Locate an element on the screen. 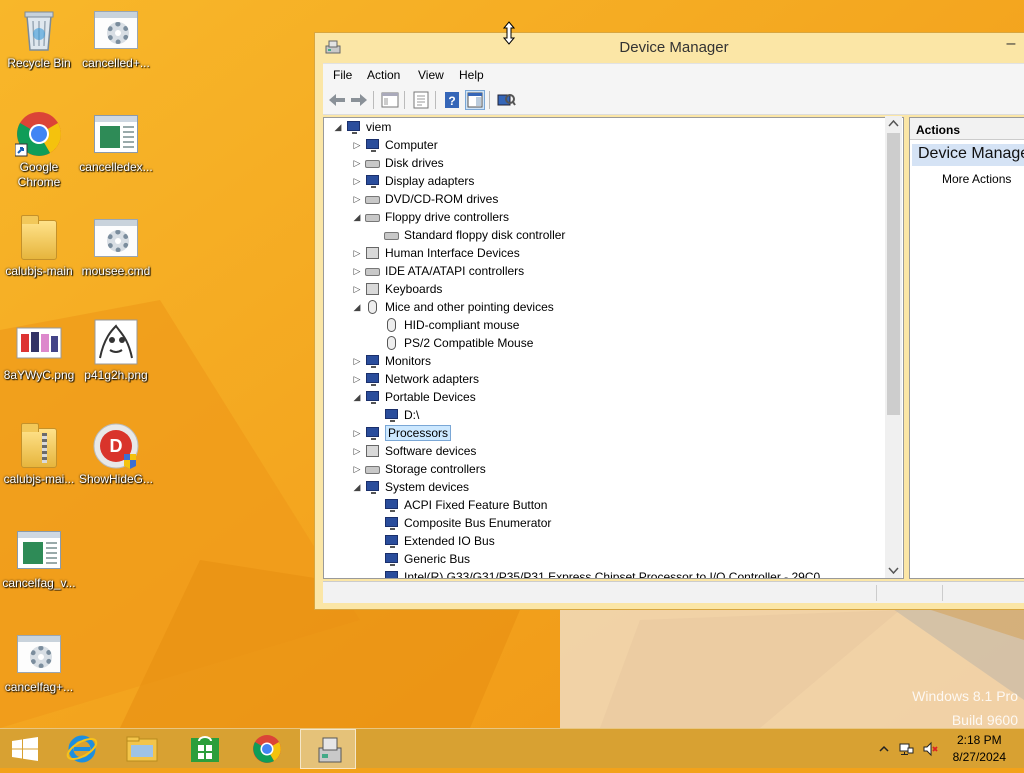  status-panel is located at coordinates (600, 593).